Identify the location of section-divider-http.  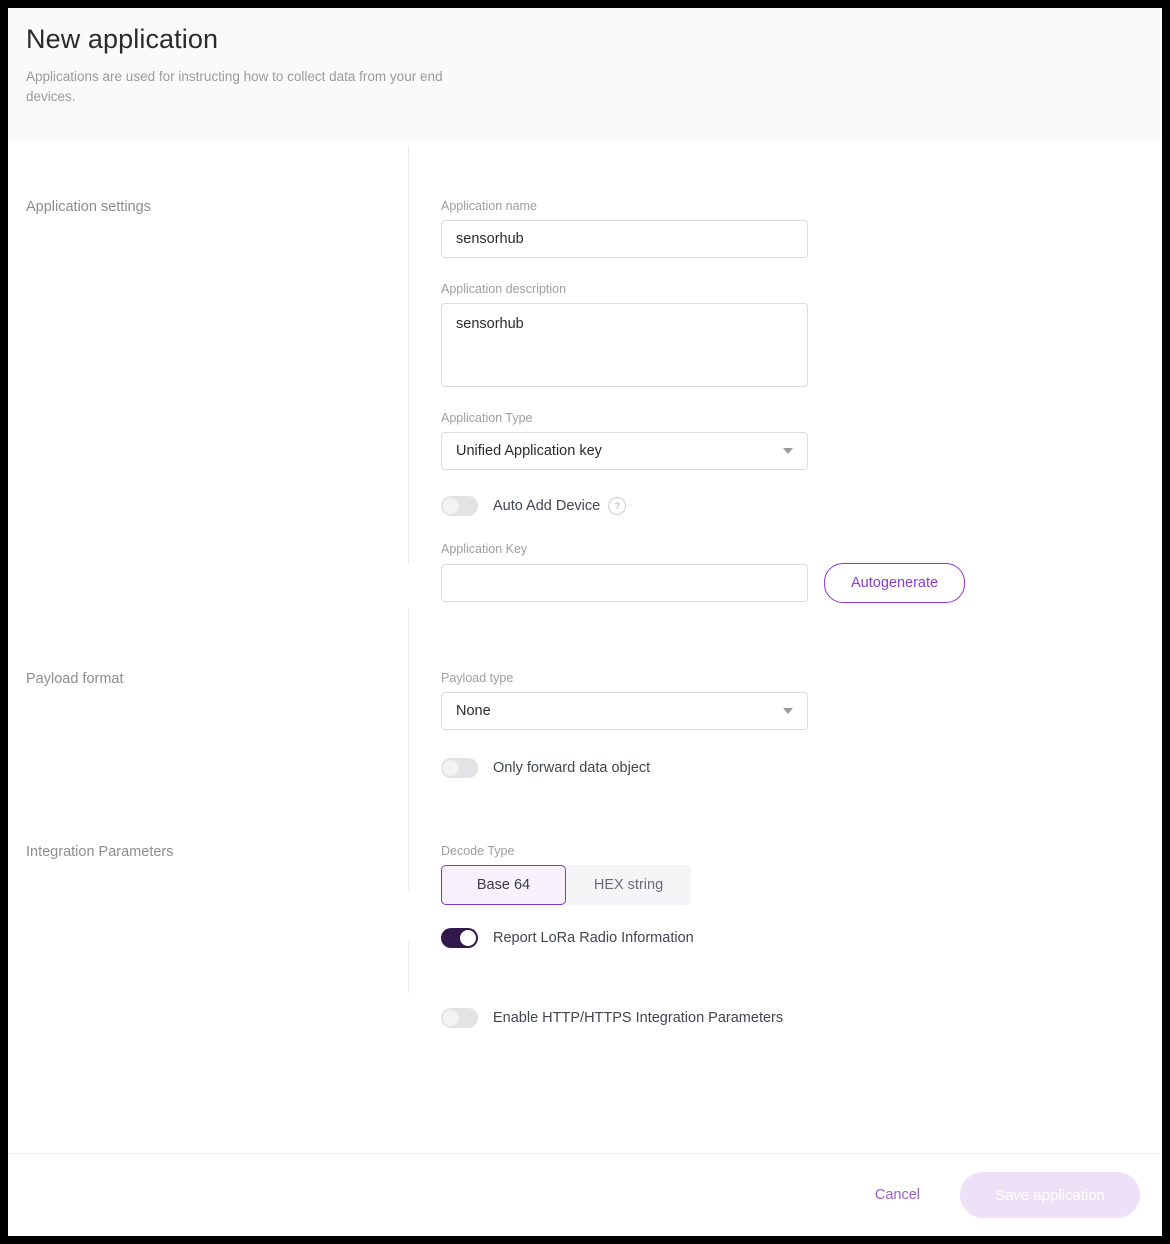
(408, 967).